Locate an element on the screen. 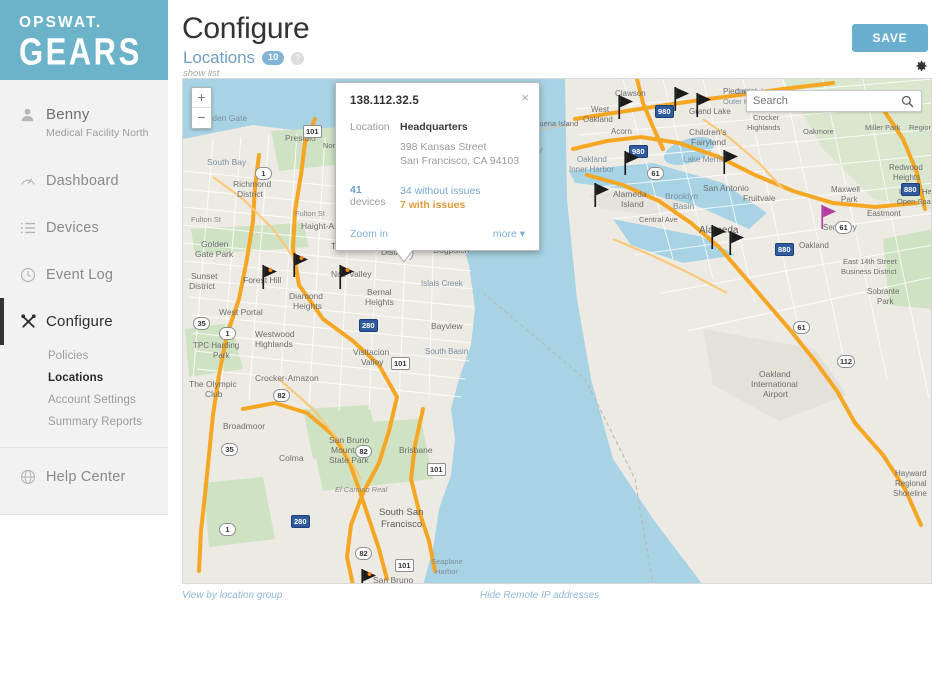 This screenshot has width=950, height=700. map-label: Redwood is located at coordinates (906, 167).